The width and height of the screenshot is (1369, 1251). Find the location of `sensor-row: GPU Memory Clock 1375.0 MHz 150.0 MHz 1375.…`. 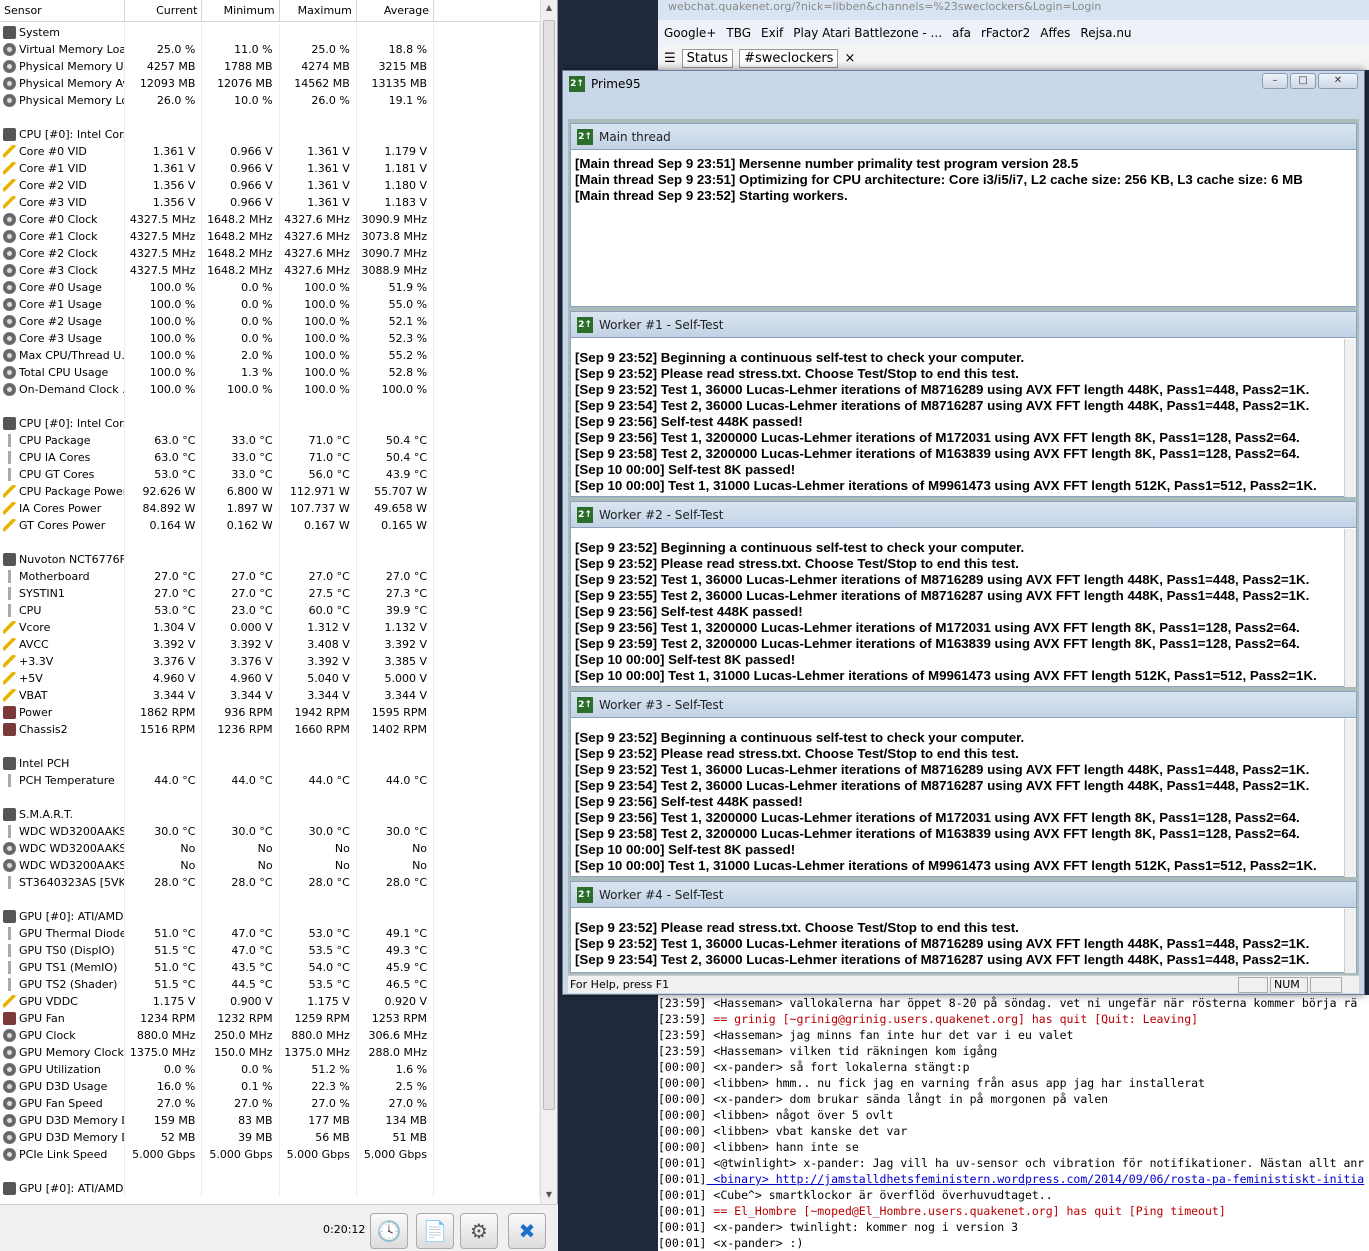

sensor-row: GPU Memory Clock 1375.0 MHz 150.0 MHz 1375.… is located at coordinates (270, 1052).